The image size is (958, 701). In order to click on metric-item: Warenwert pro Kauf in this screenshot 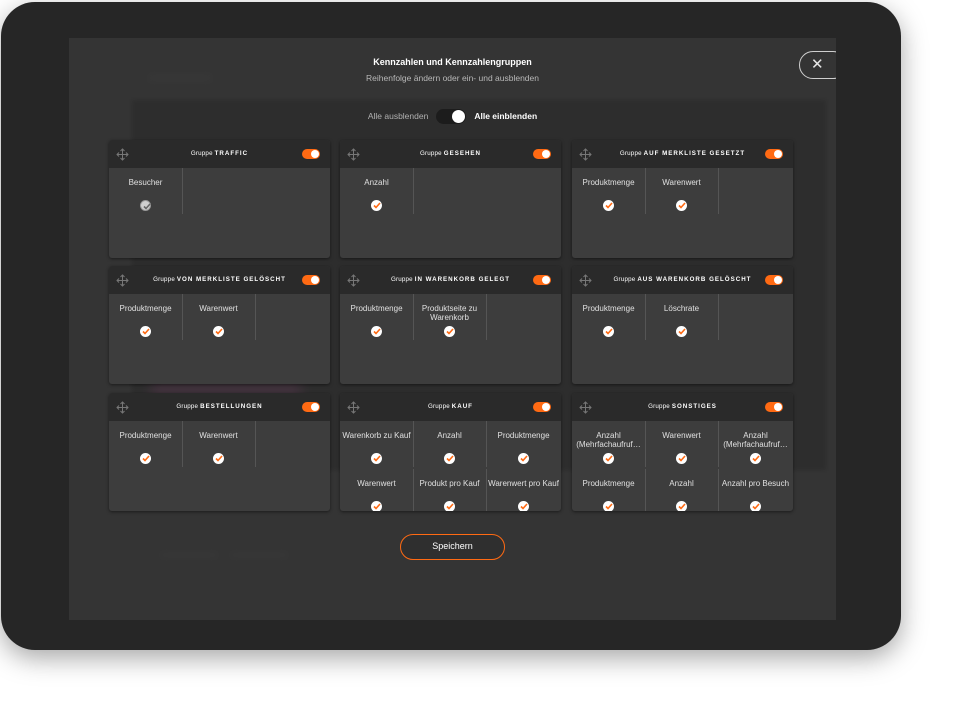, I will do `click(523, 490)`.